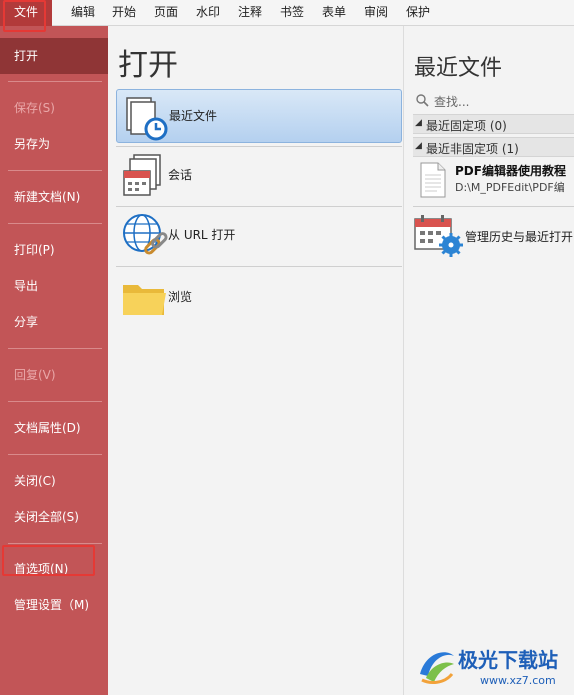 This screenshot has width=574, height=695. What do you see at coordinates (34, 250) in the screenshot?
I see `sidebar-item-print: 打印(P)` at bounding box center [34, 250].